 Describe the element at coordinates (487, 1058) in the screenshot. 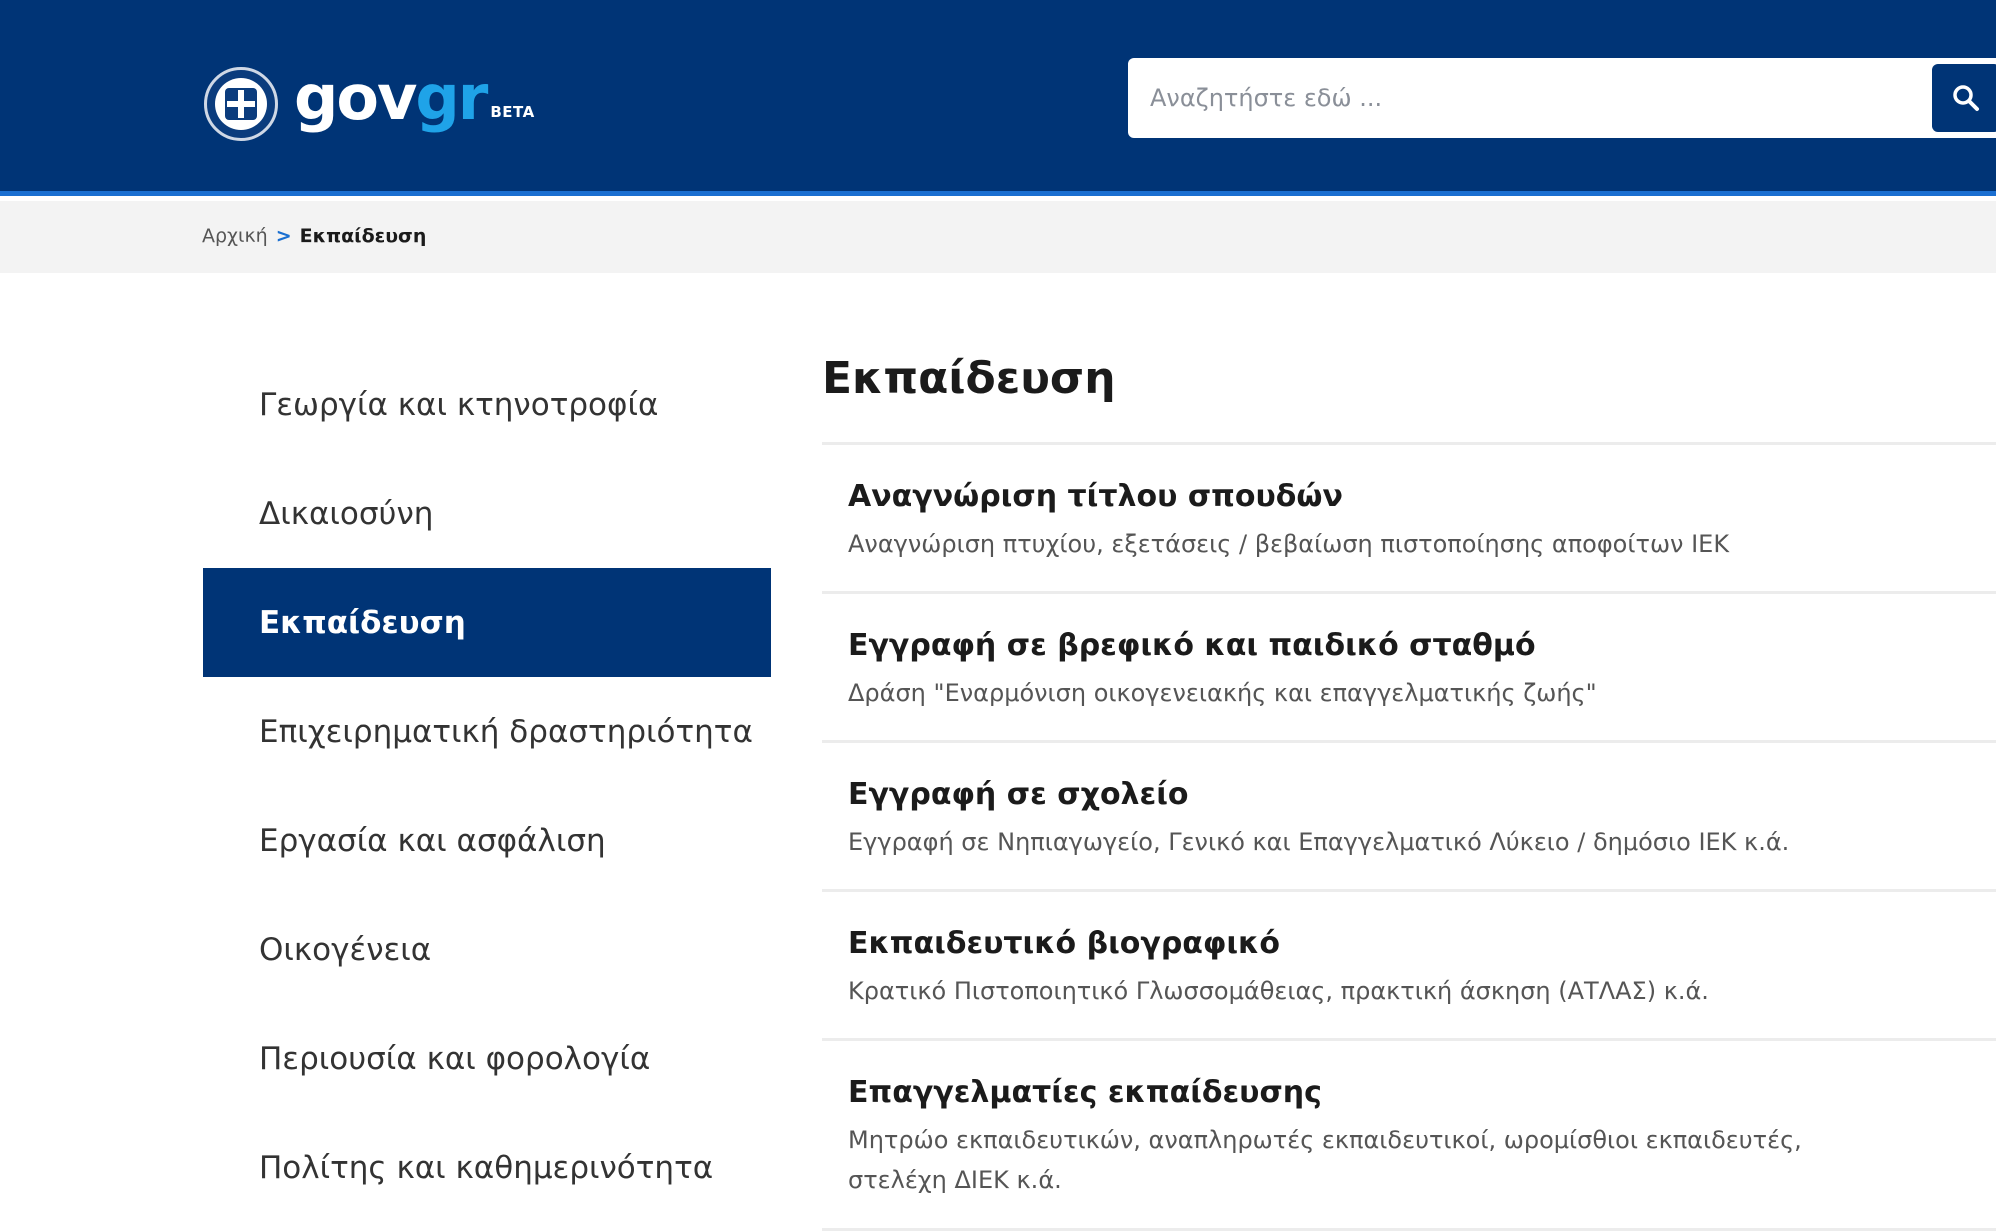

I see `sidebar-item-property-tax: Περιουσία και φορολογία` at that location.